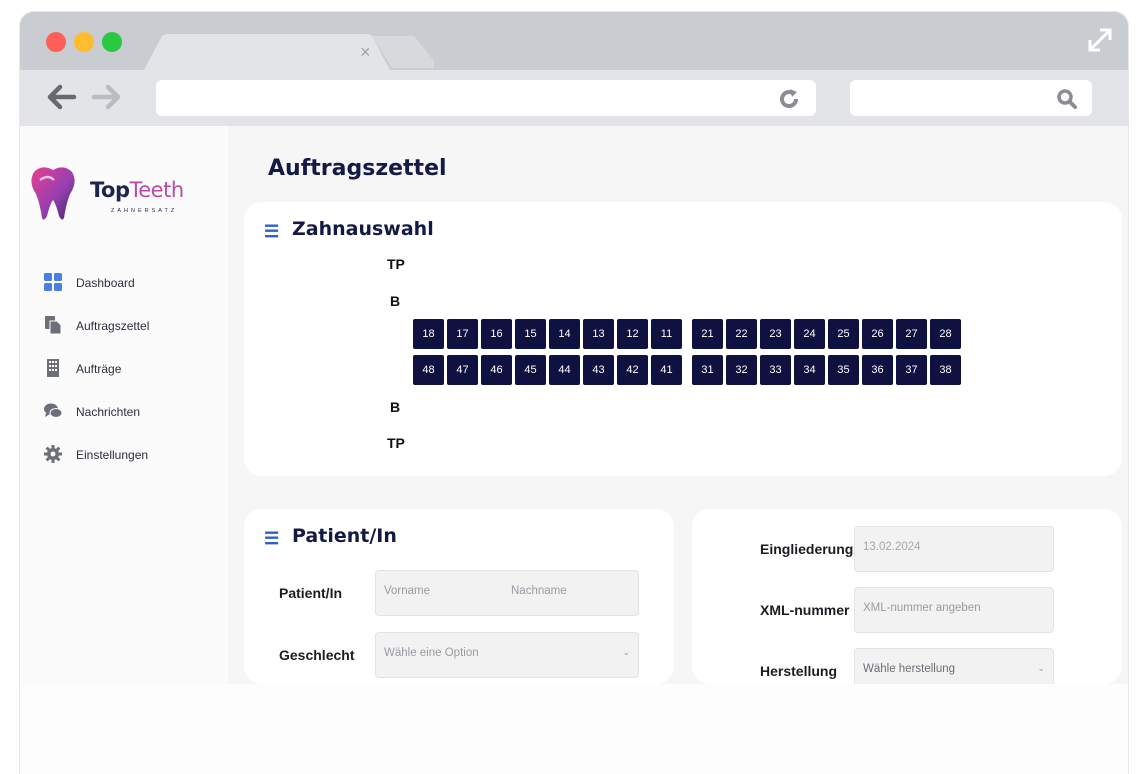 The width and height of the screenshot is (1148, 774). I want to click on patient-title: Patient/In, so click(344, 536).